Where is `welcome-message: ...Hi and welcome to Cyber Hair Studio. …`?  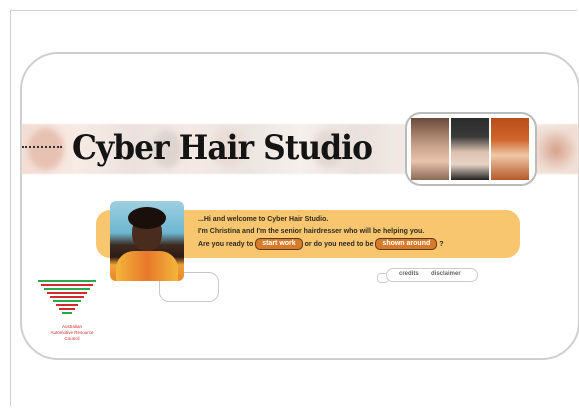 welcome-message: ...Hi and welcome to Cyber Hair Studio. … is located at coordinates (358, 232).